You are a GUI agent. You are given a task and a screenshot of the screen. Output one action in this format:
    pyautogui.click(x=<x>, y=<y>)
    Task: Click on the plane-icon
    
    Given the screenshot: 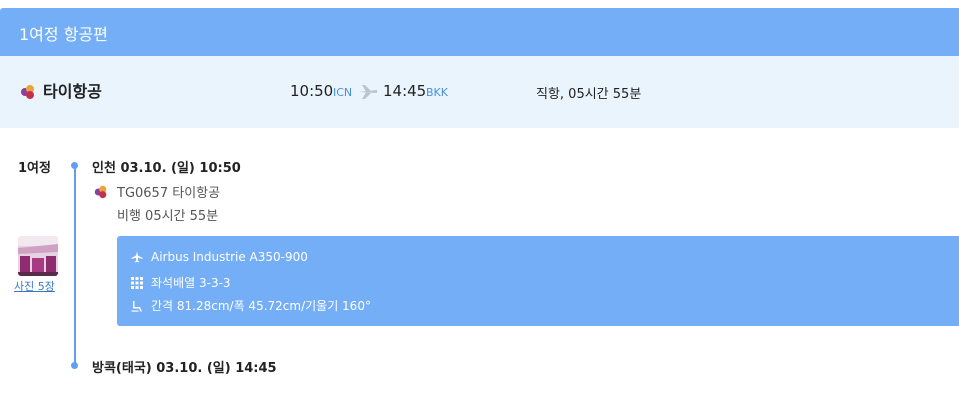 What is the action you would take?
    pyautogui.click(x=368, y=92)
    